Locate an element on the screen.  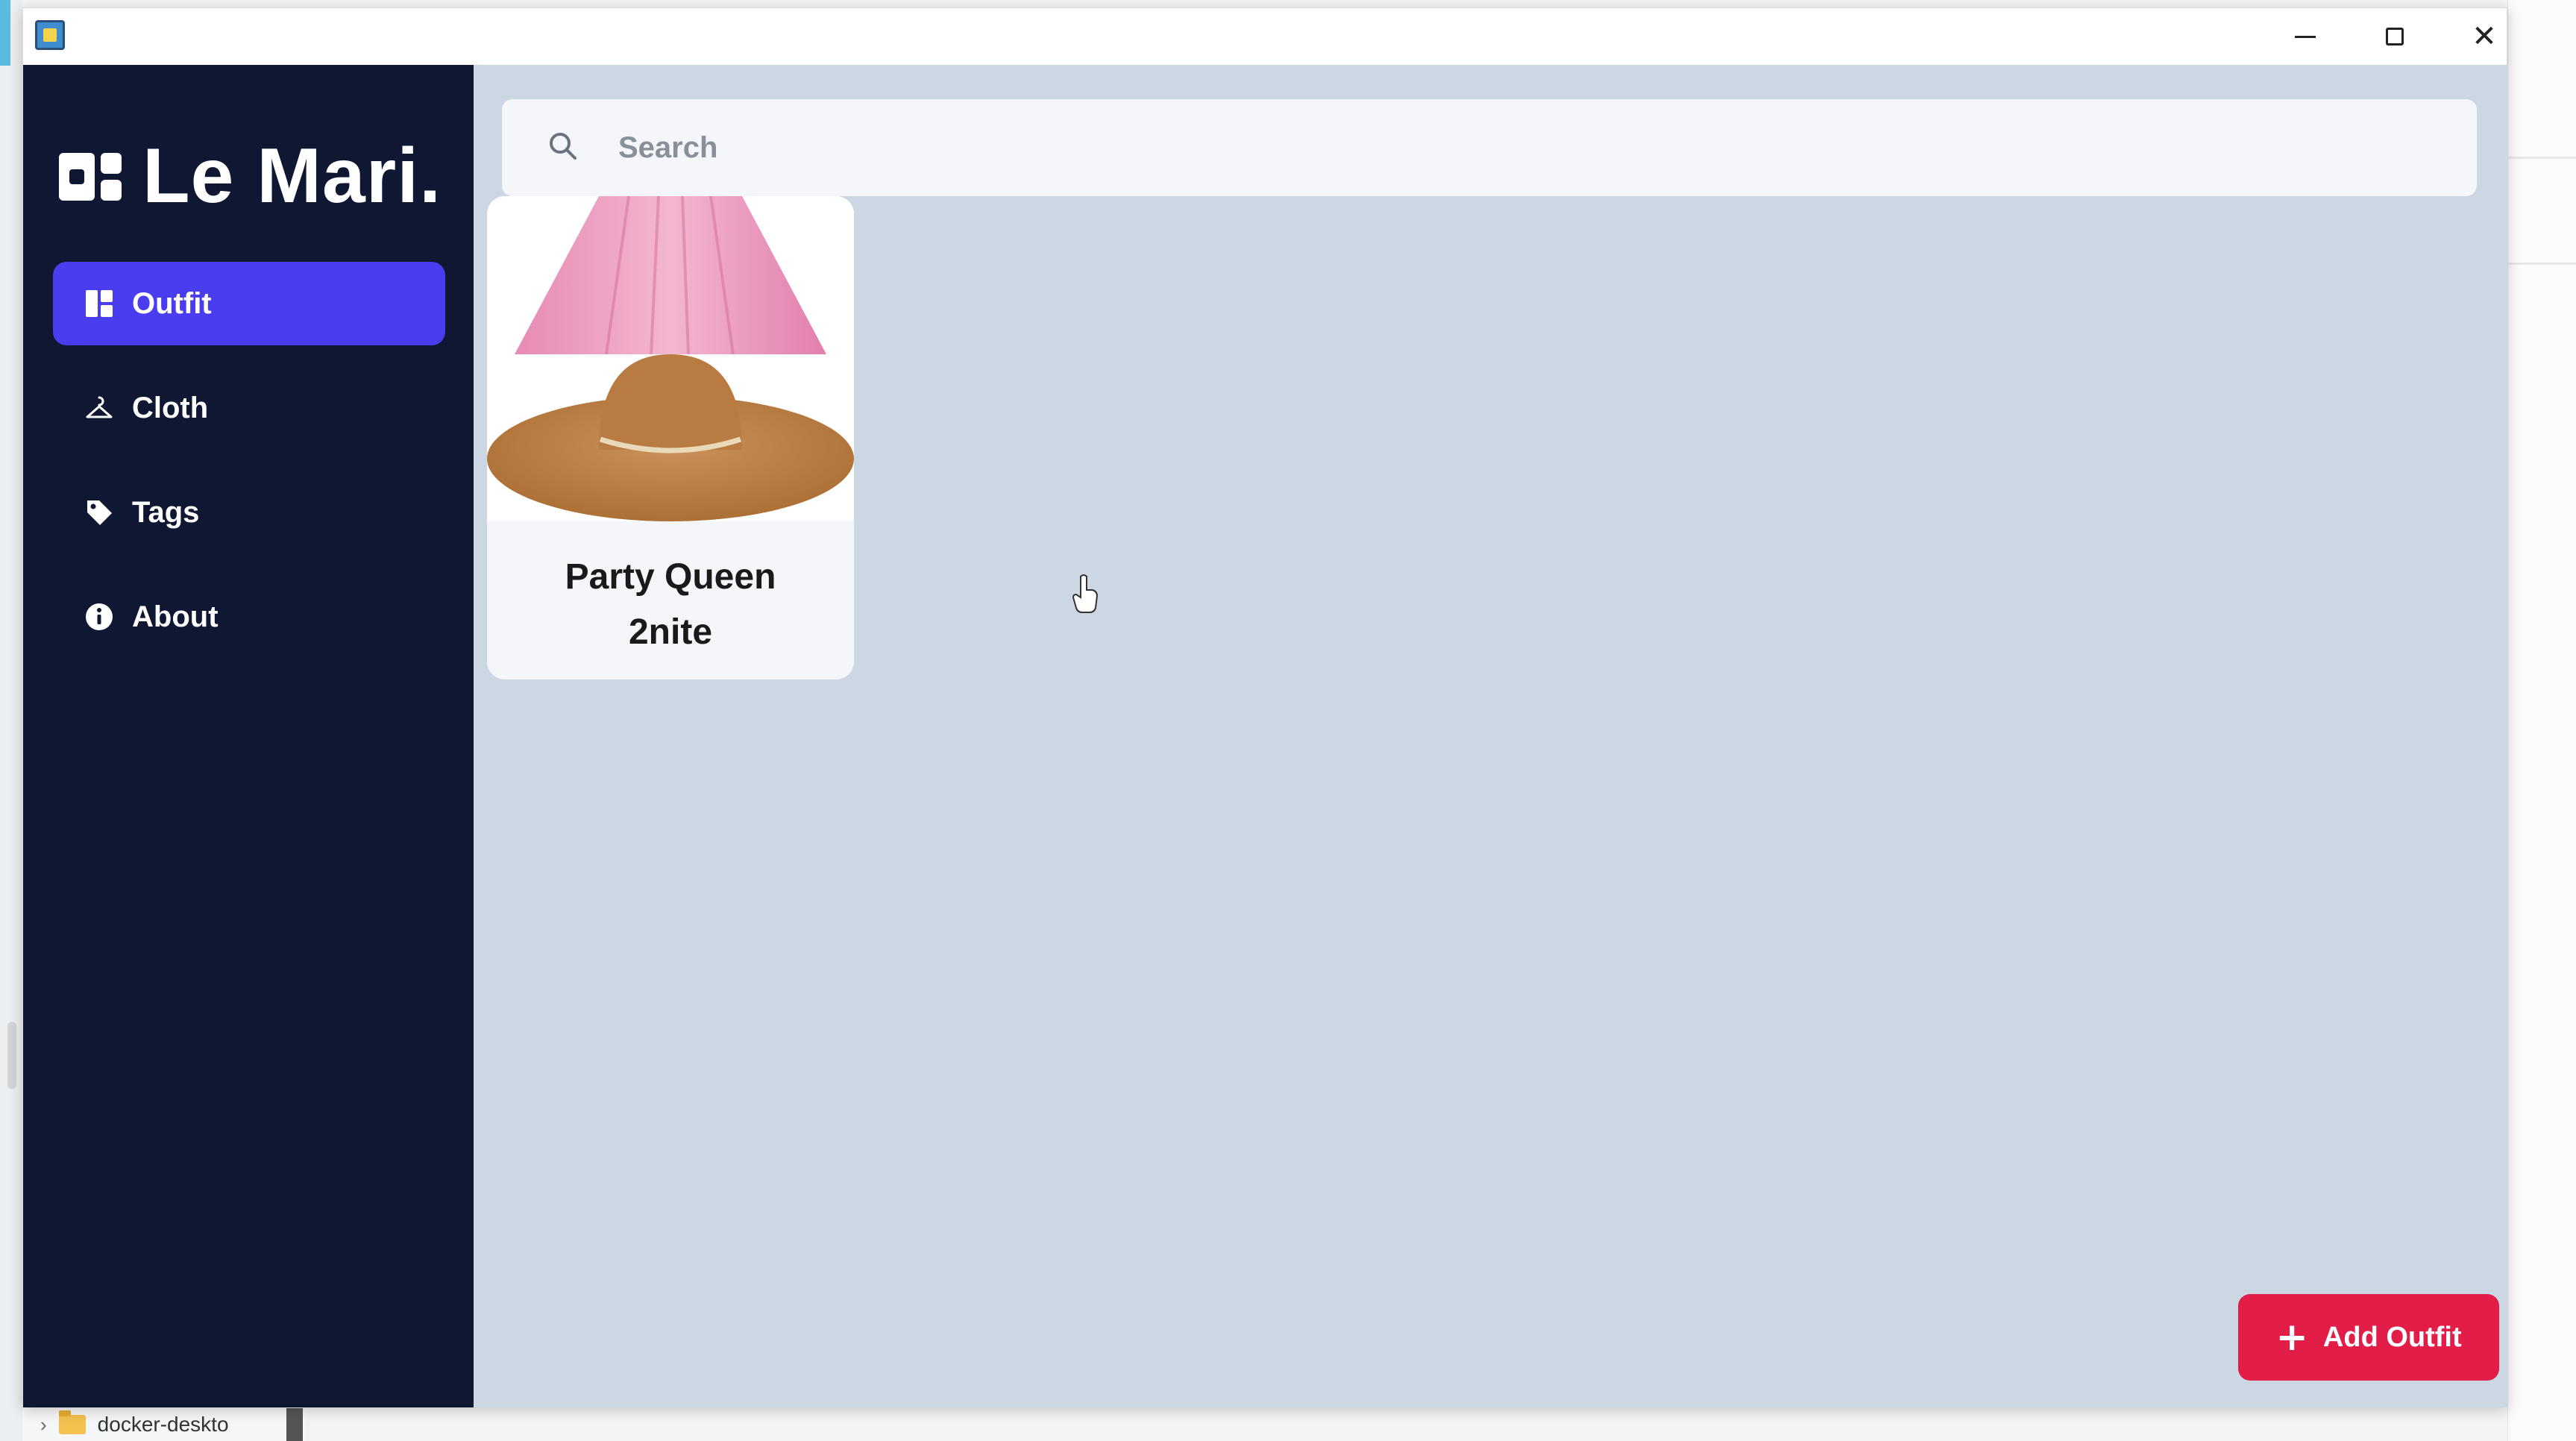
add-outfit-button: + Add Outfit is located at coordinates (2369, 1337).